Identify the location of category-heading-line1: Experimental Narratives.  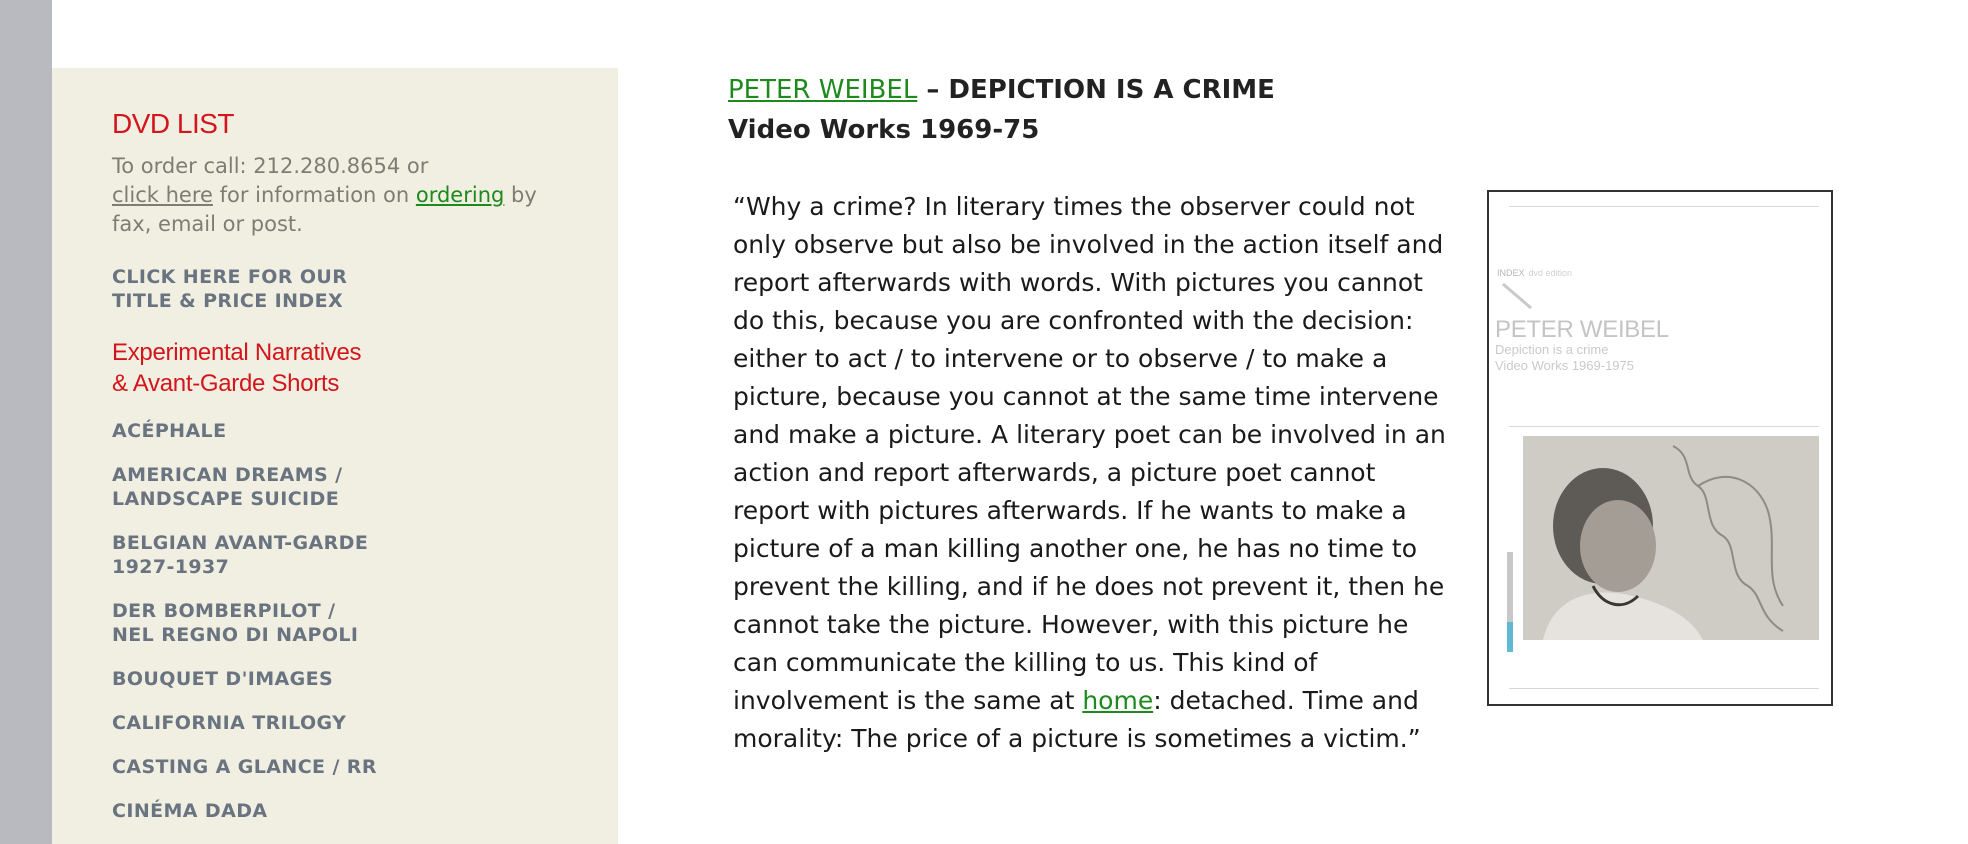
(237, 352).